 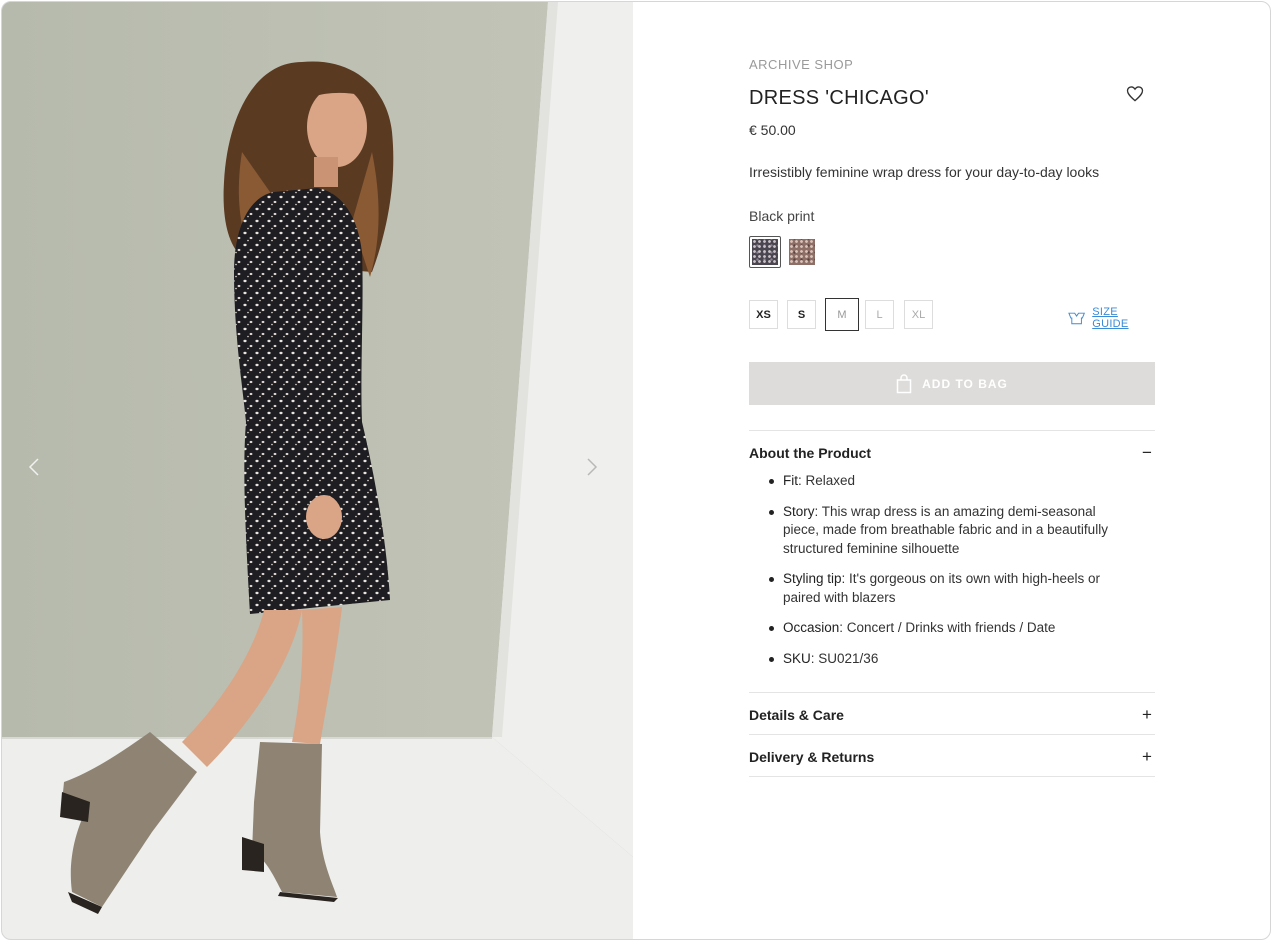 What do you see at coordinates (812, 757) in the screenshot?
I see `accordion-delivery-title: Delivery & Returns` at bounding box center [812, 757].